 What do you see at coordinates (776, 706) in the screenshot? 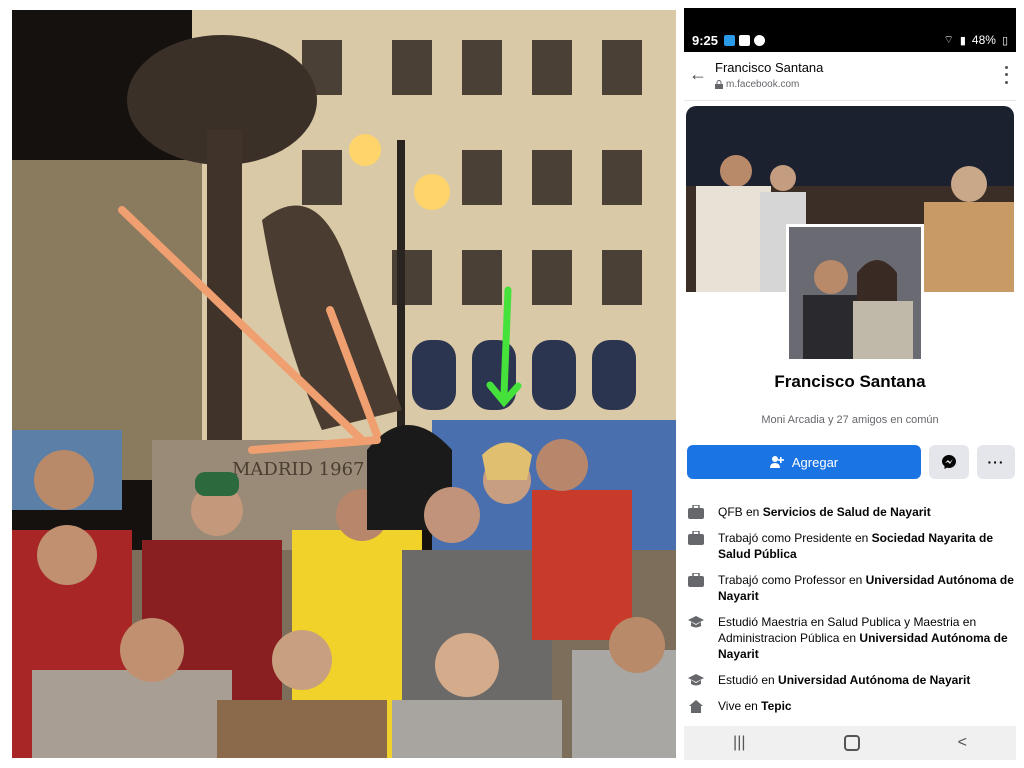
I see `info-link: Tepic` at bounding box center [776, 706].